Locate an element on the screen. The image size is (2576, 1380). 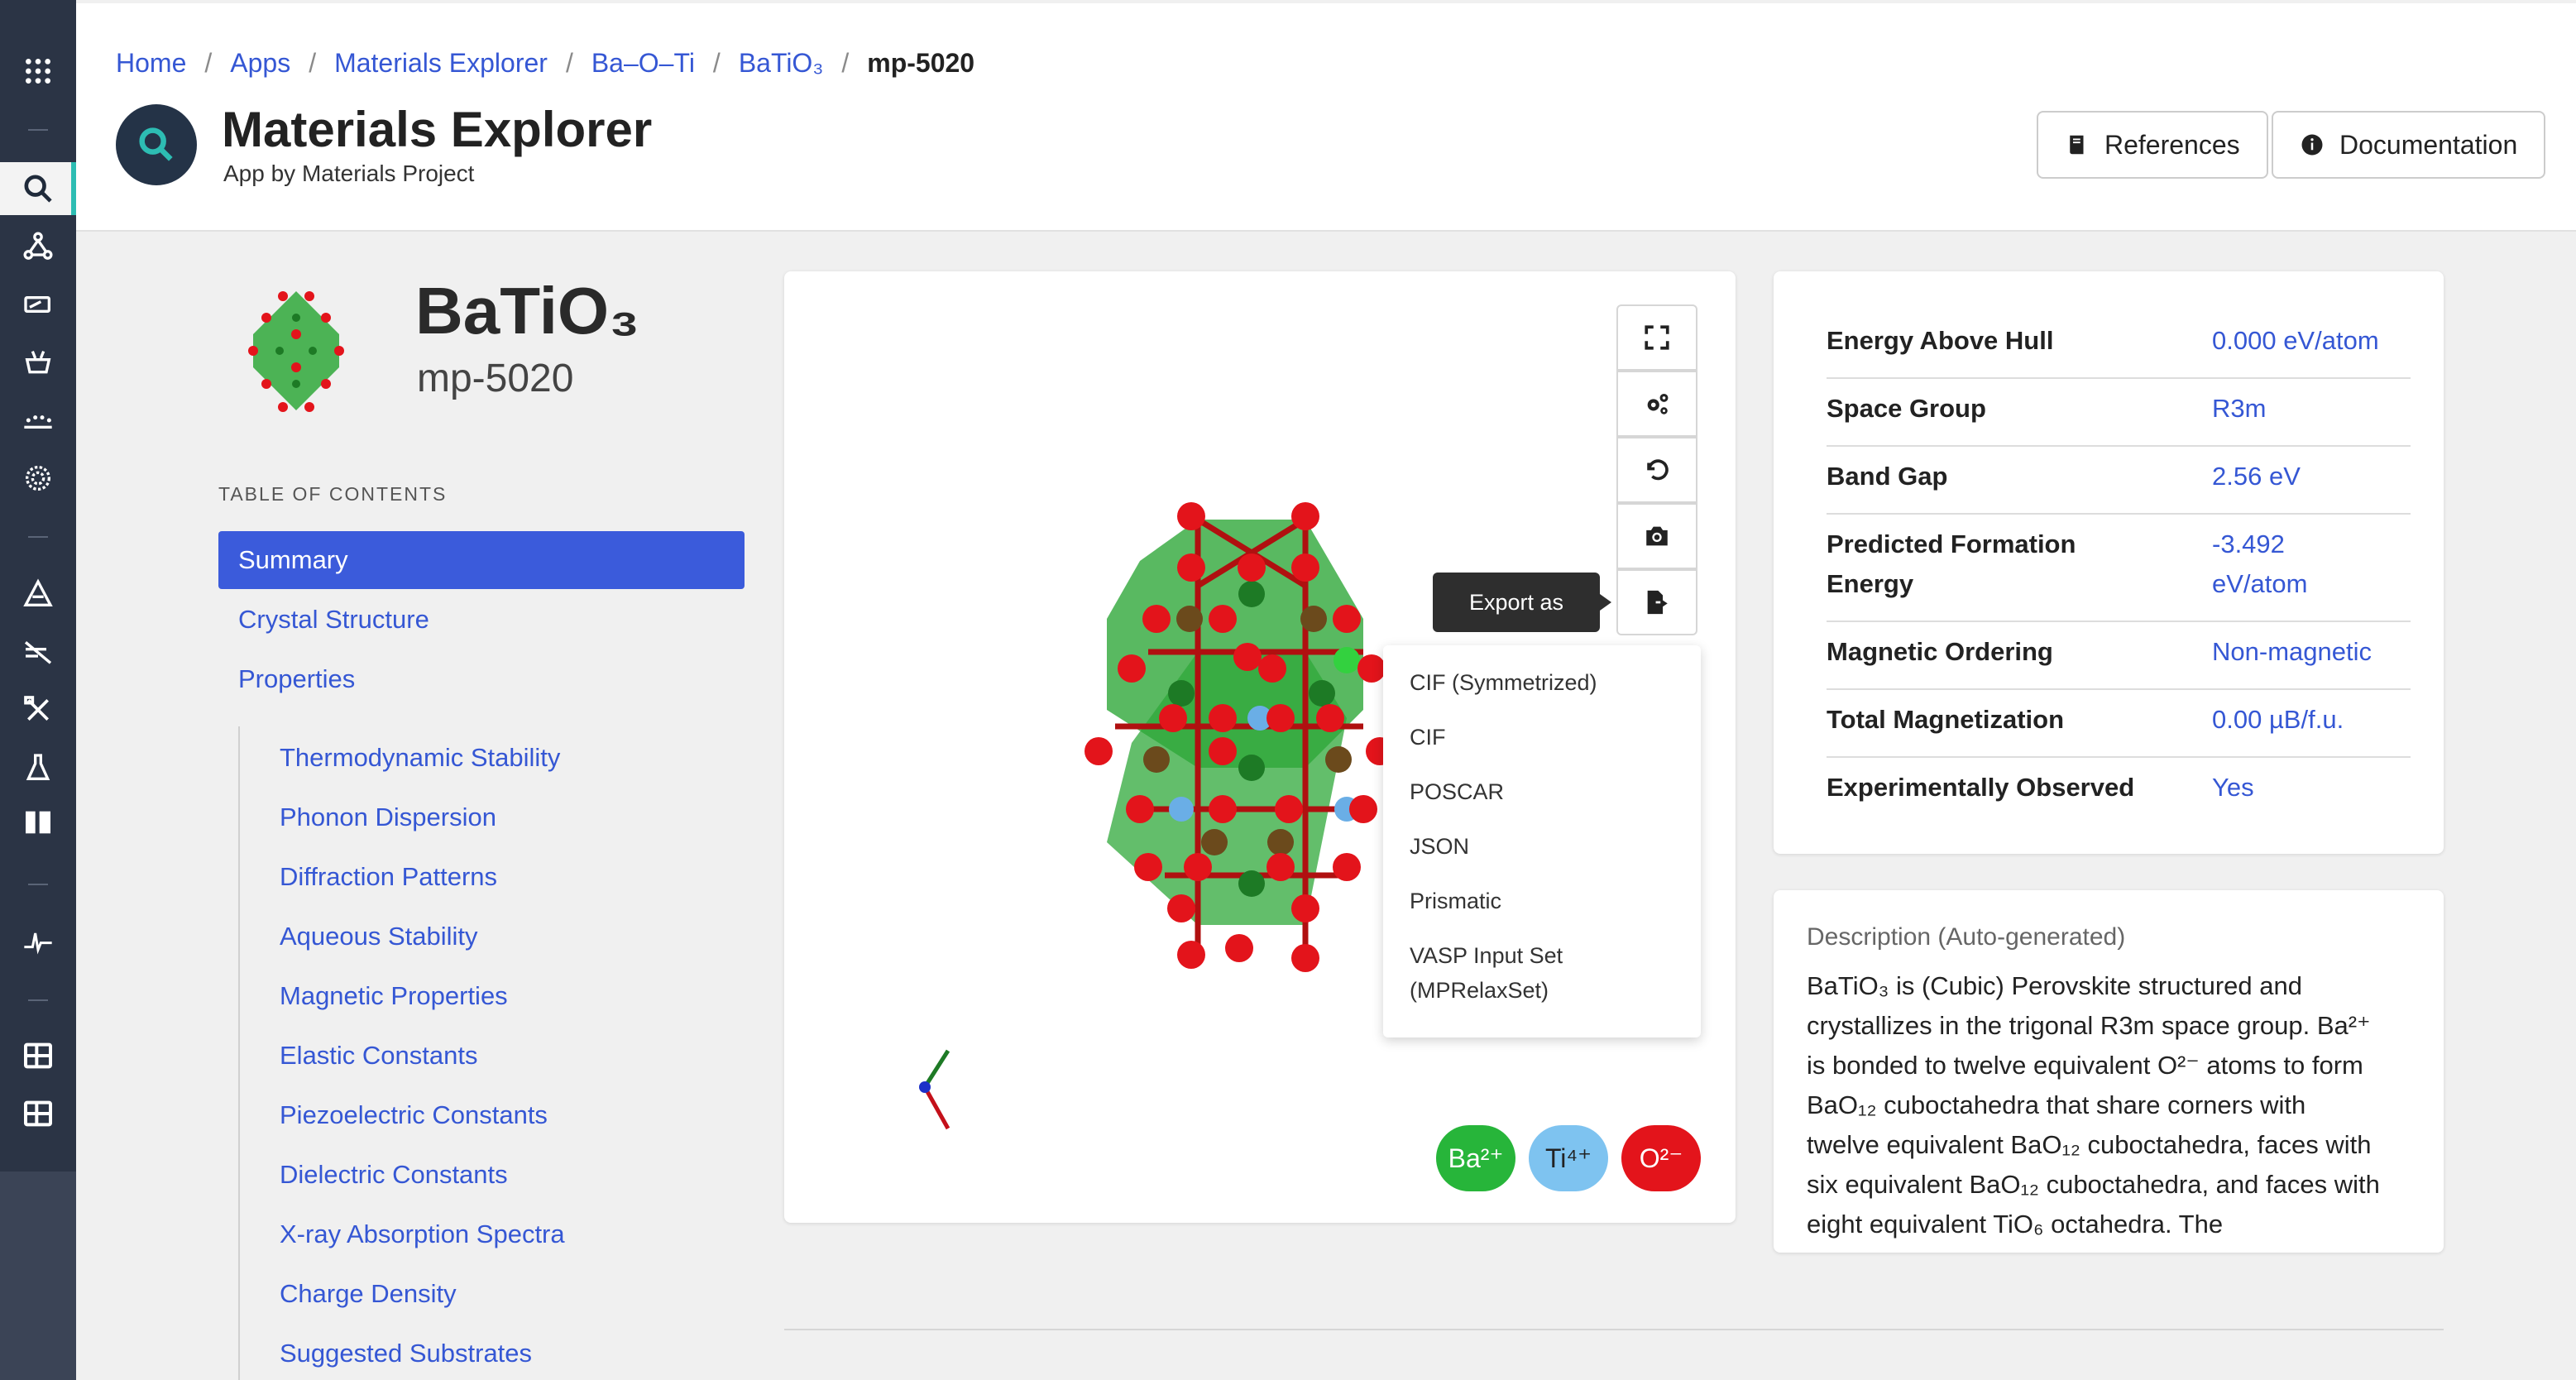
material-formula: BaTiO₃ is located at coordinates (527, 310).